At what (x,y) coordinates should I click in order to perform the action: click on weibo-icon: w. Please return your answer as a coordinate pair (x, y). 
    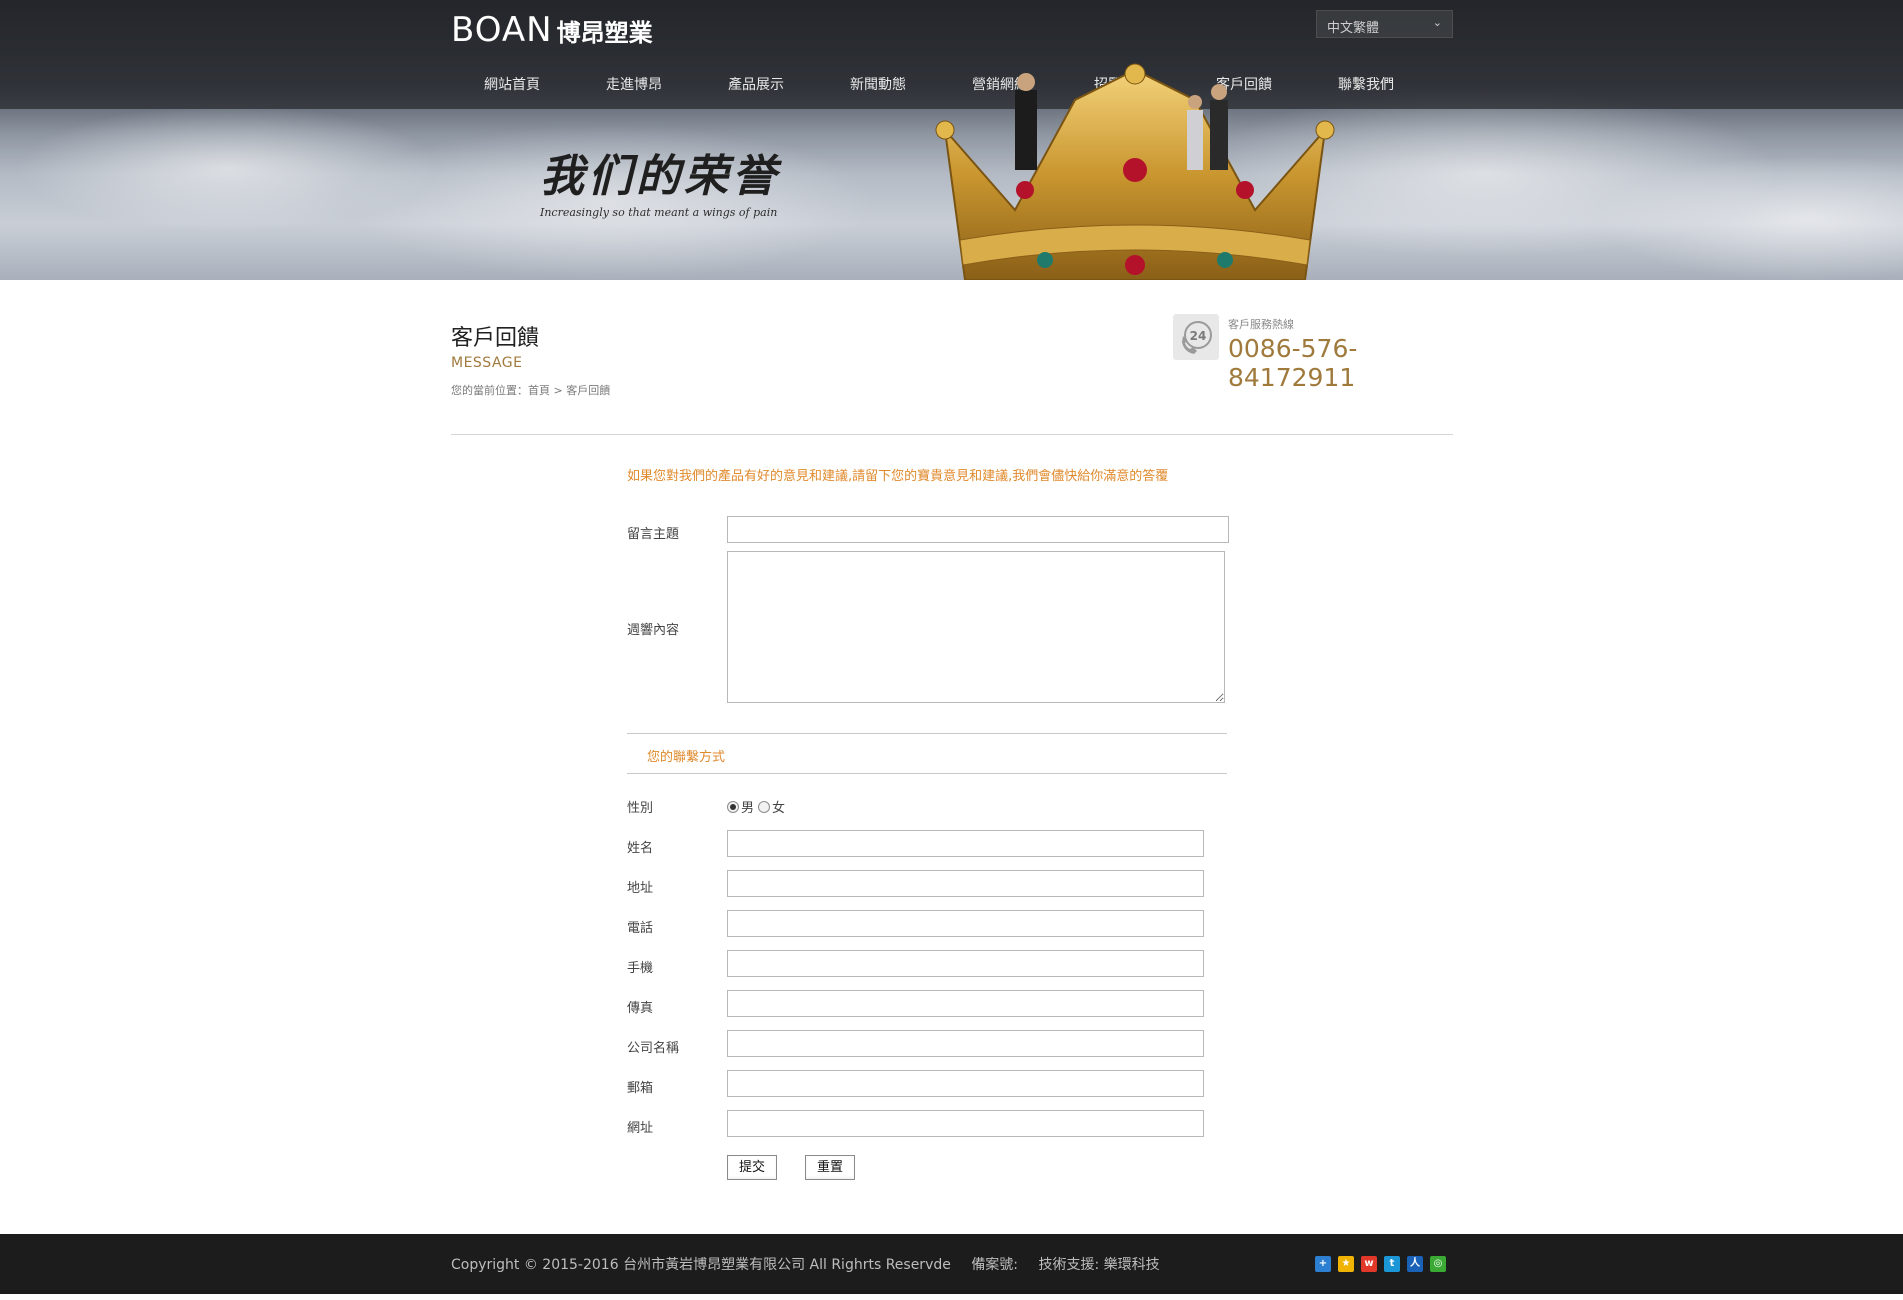
    Looking at the image, I should click on (1369, 1264).